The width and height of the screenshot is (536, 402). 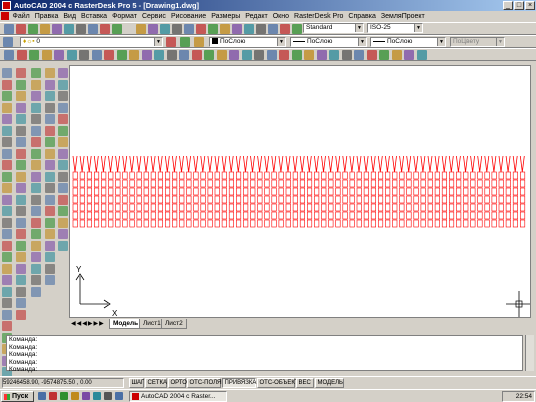 I want to click on close-button: ×, so click(x=530, y=5).